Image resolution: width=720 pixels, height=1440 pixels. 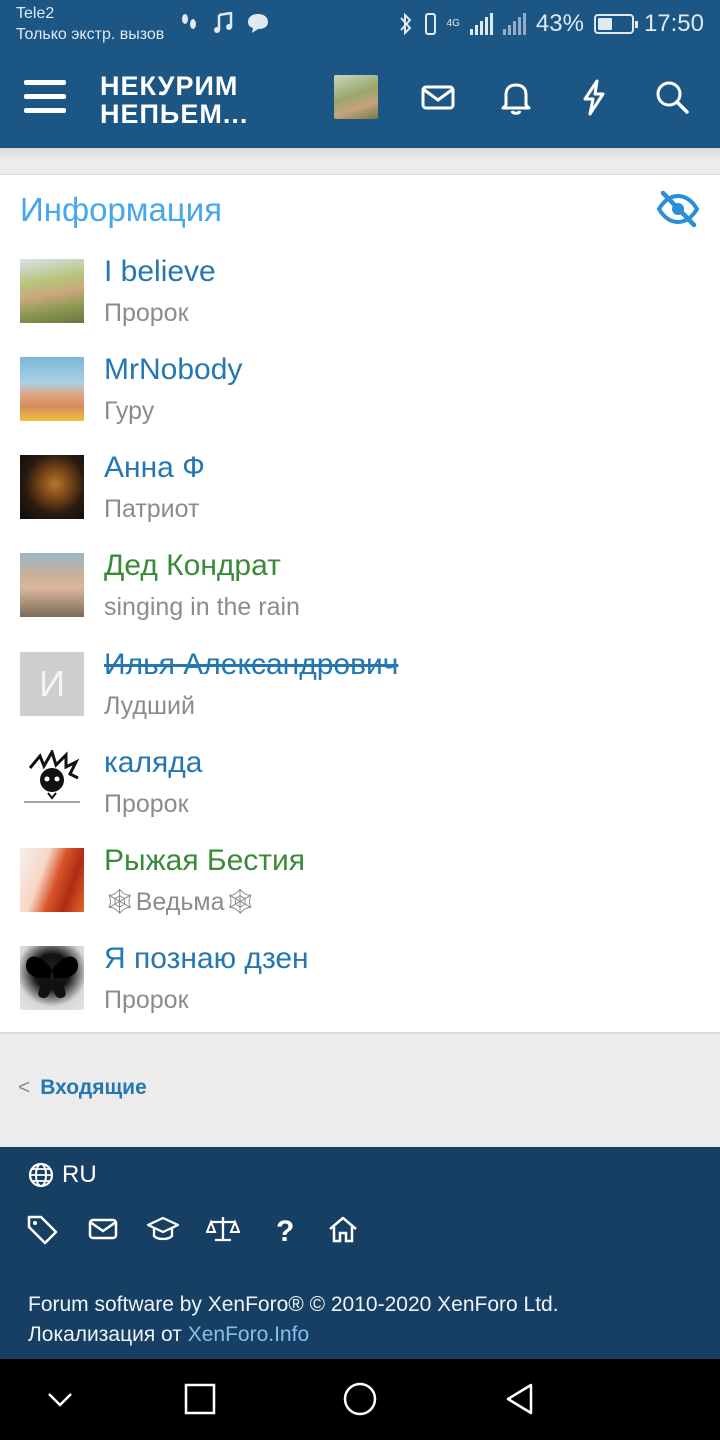 I want to click on member-row: Дед Кондрат singing in the rain, so click(x=360, y=600).